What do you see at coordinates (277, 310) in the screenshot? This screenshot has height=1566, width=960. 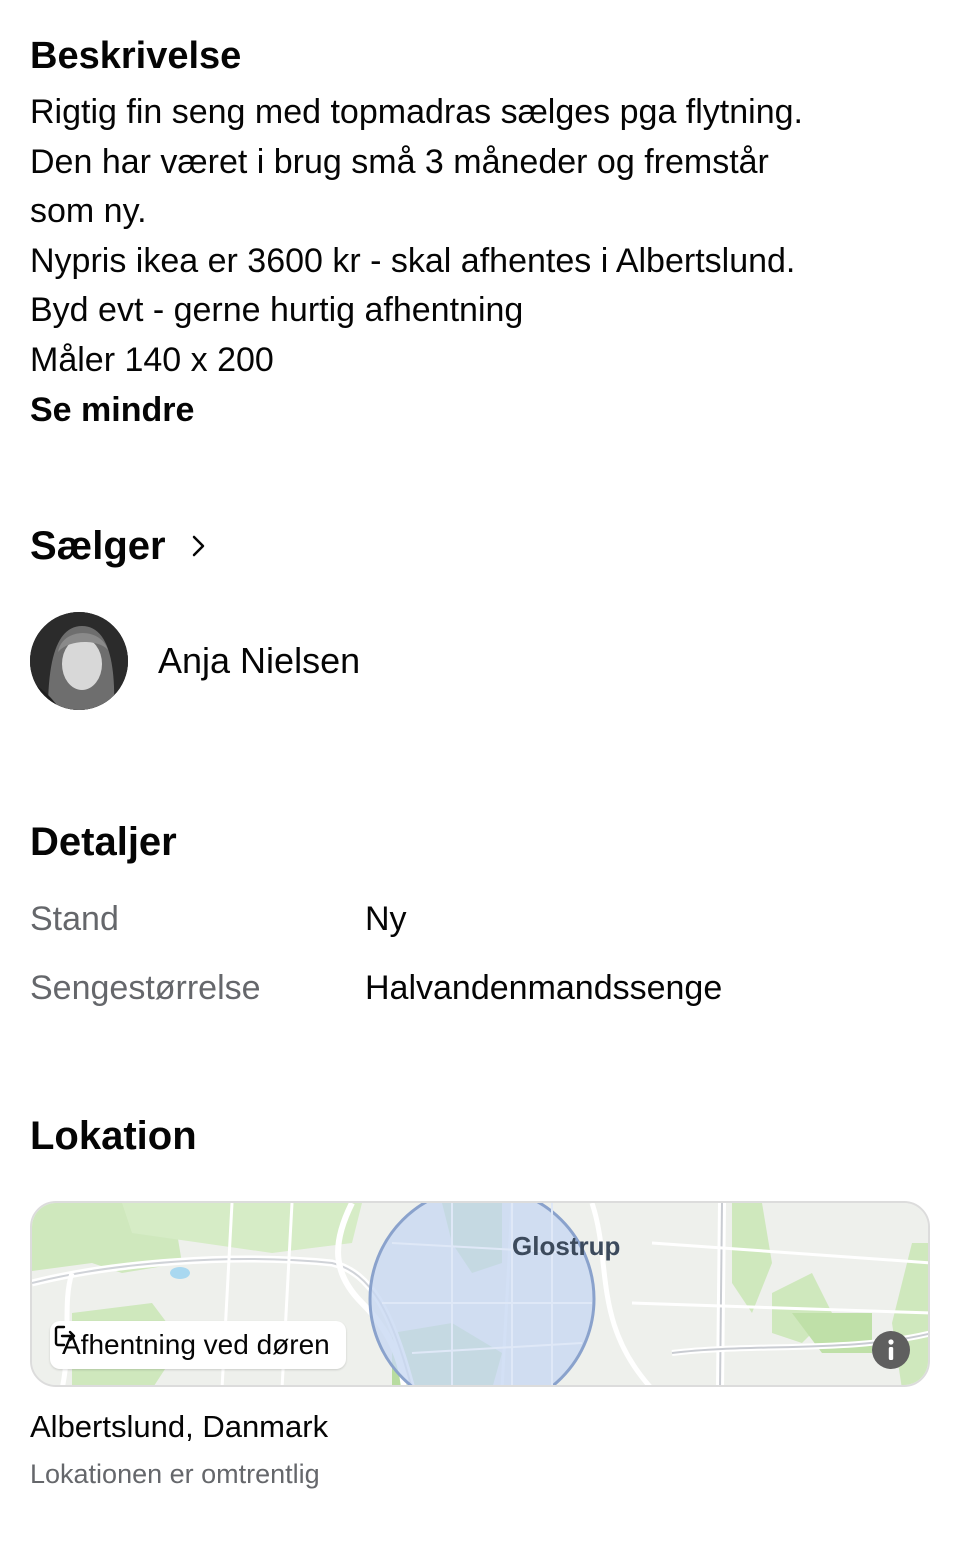 I see `description-line: Byd evt - gerne hurtig afhentning` at bounding box center [277, 310].